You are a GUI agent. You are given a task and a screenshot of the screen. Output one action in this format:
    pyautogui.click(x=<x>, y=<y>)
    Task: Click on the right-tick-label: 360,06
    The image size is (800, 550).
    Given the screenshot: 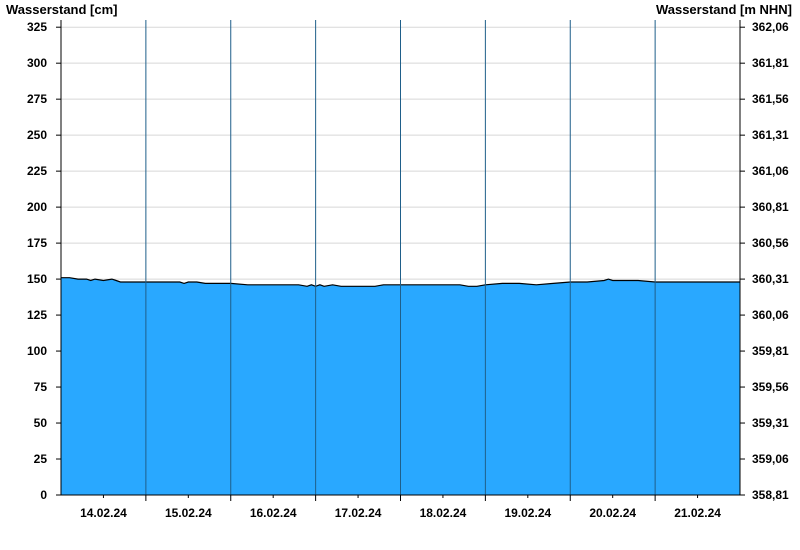 What is the action you would take?
    pyautogui.click(x=770, y=315)
    